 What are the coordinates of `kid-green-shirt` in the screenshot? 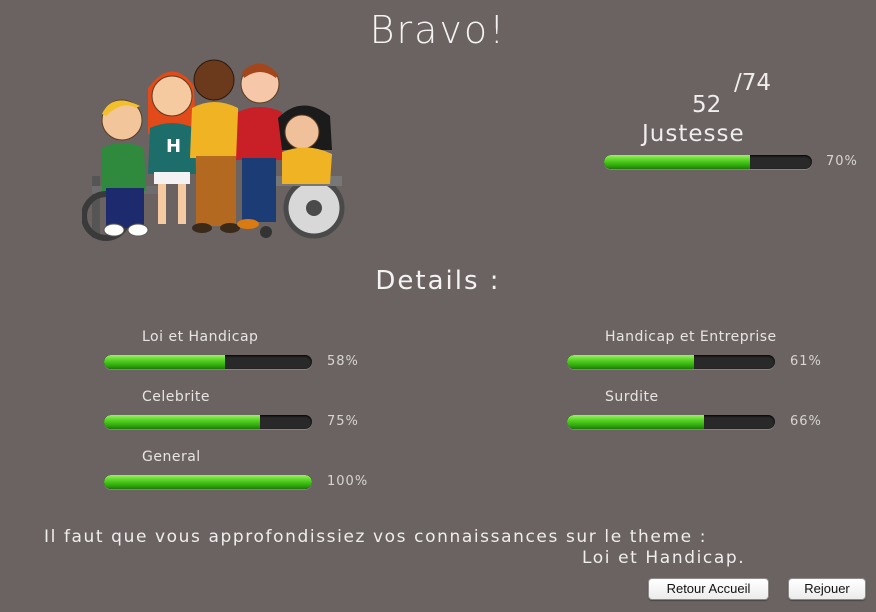 It's located at (125, 168).